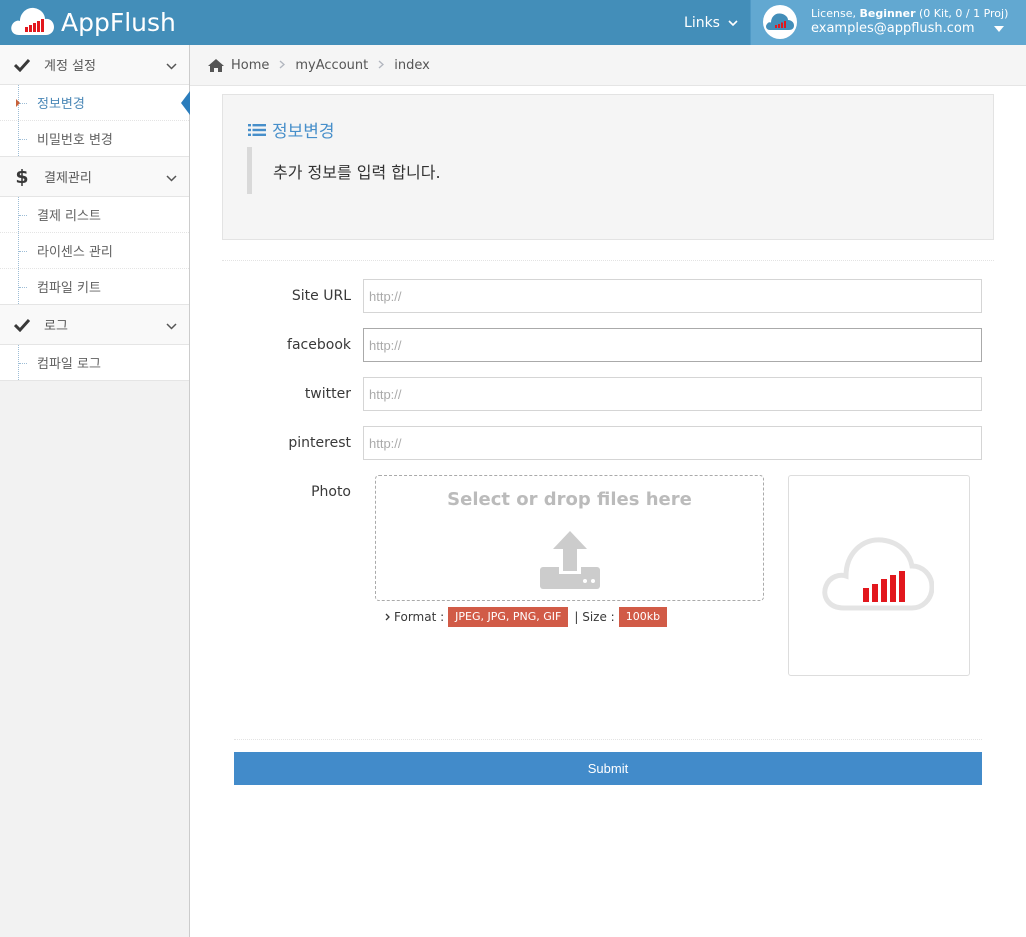 The image size is (1026, 937). What do you see at coordinates (569, 499) in the screenshot?
I see `dropzone-text: Select or drop files here` at bounding box center [569, 499].